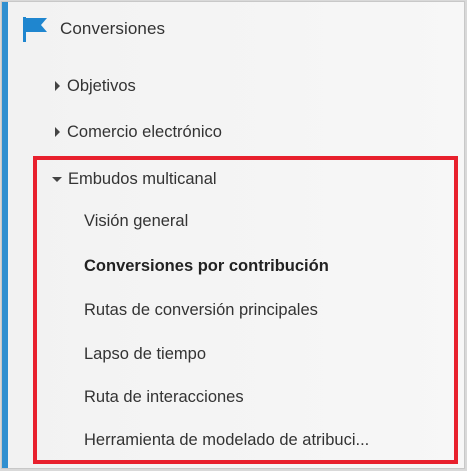  Describe the element at coordinates (145, 354) in the screenshot. I see `sub-item-lapso-de-tiempo: Lapso de tiempo` at that location.